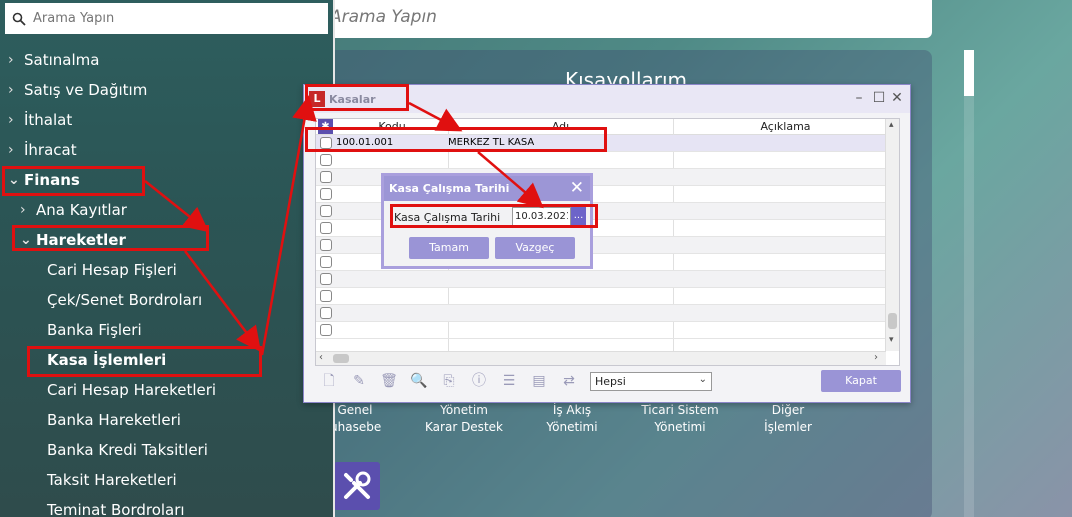  What do you see at coordinates (176, 206) in the screenshot?
I see `arrow-finans-to-hareketler` at bounding box center [176, 206].